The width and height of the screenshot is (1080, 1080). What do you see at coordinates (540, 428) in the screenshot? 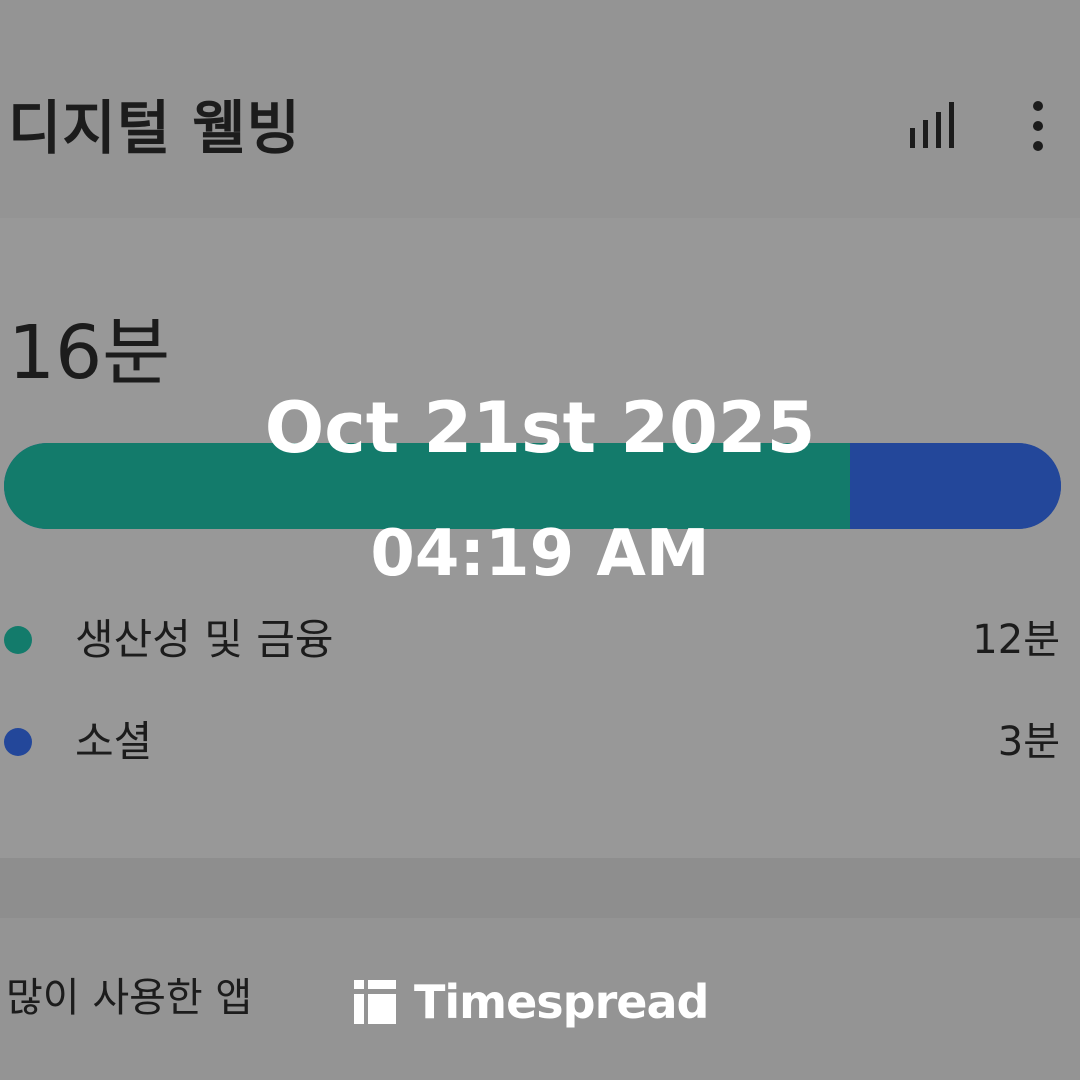
I see `overlay-date: Oct 21st 2025` at bounding box center [540, 428].